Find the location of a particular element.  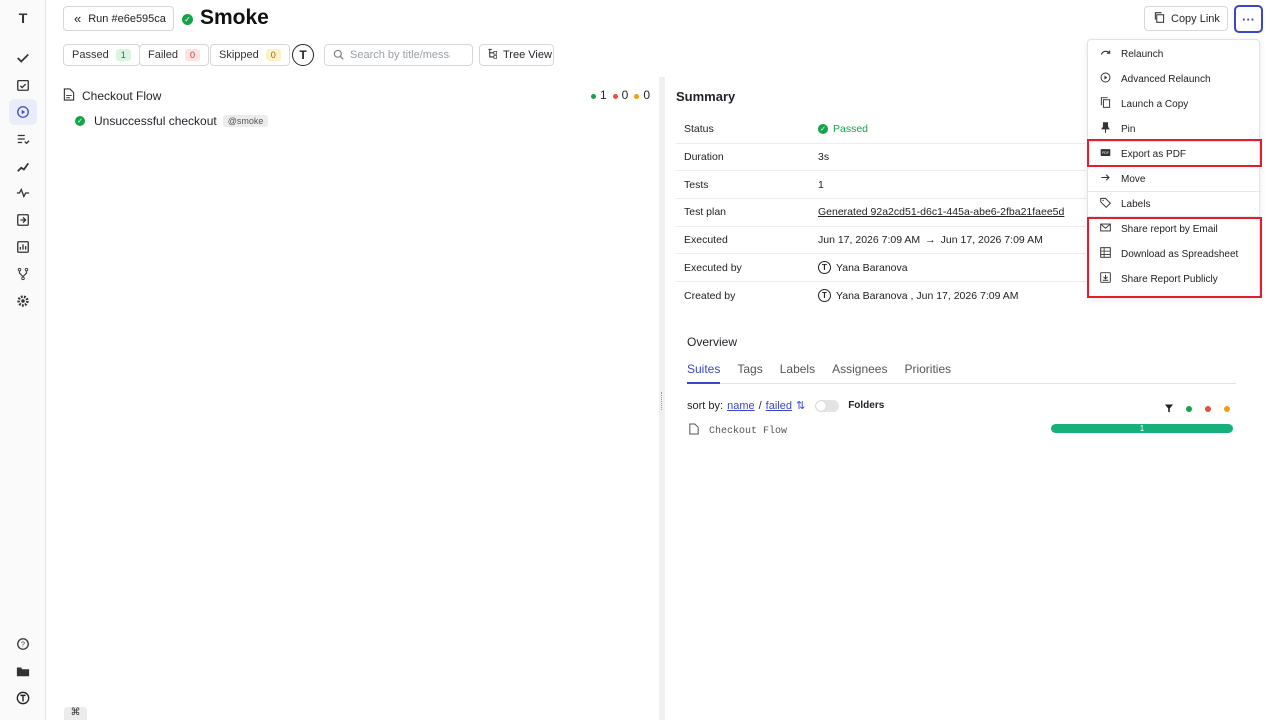

executed-by-value: Yana Baranova is located at coordinates (872, 267).